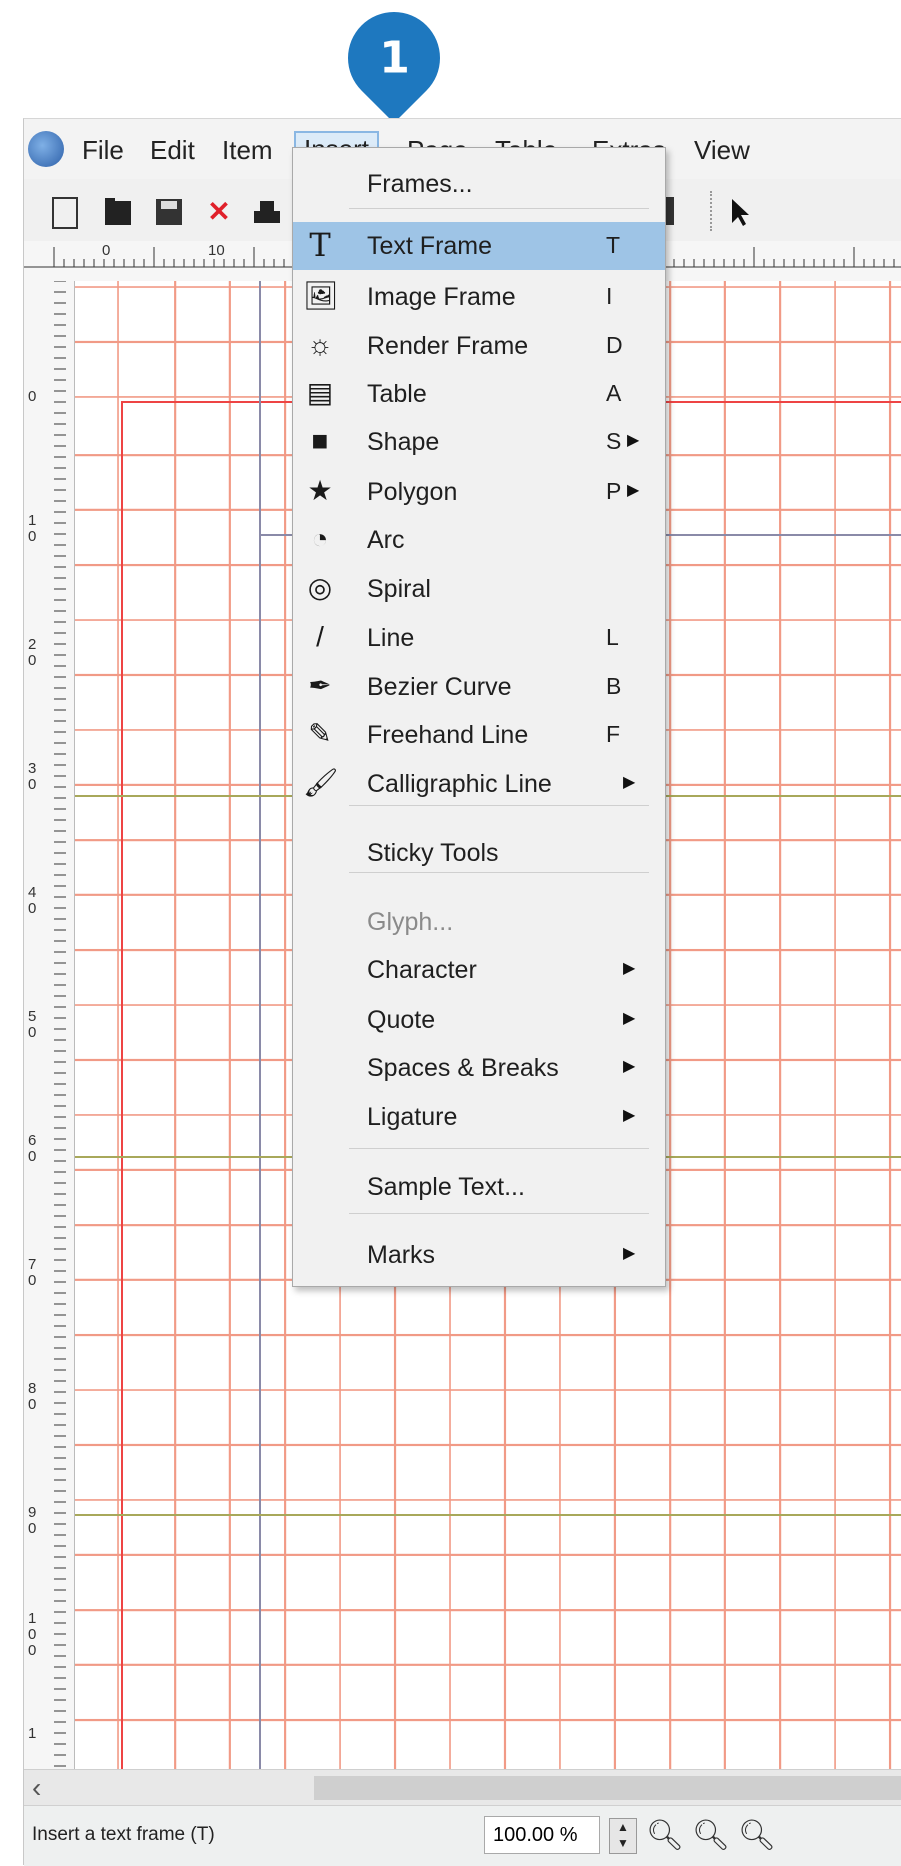 This screenshot has height=1866, width=901. I want to click on menu-view: View, so click(722, 150).